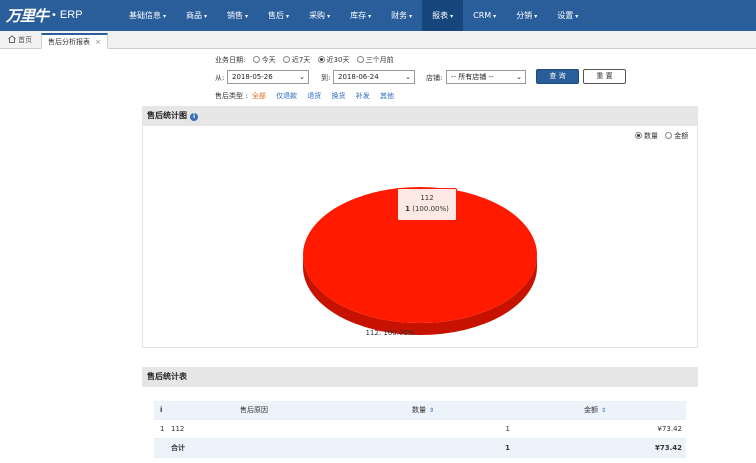  What do you see at coordinates (507, 429) in the screenshot?
I see `row-quantity: 1` at bounding box center [507, 429].